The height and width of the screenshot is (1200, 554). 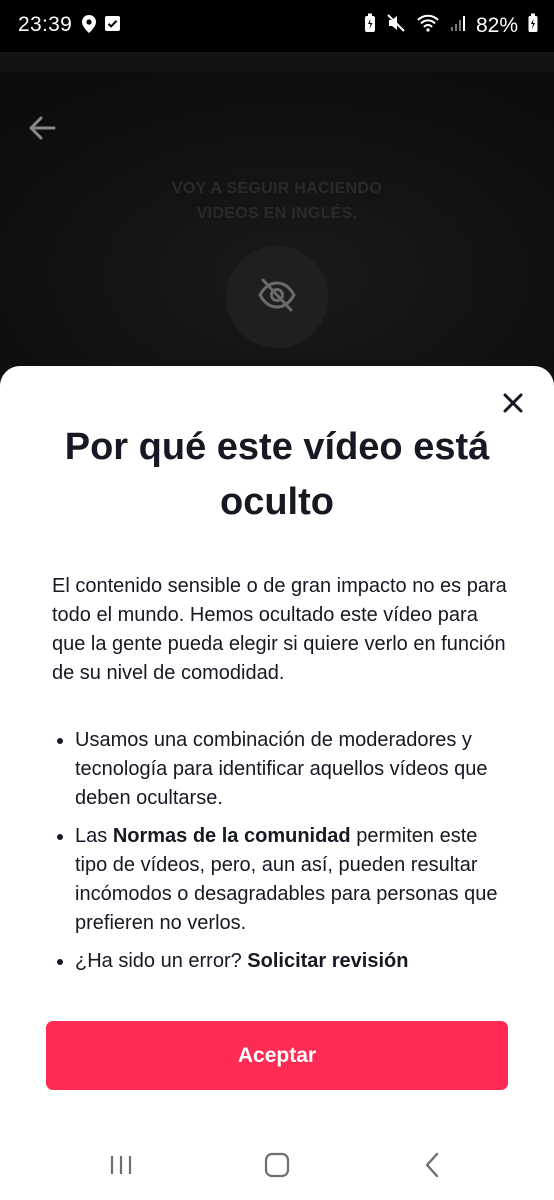 I want to click on signal-icon, so click(x=458, y=25).